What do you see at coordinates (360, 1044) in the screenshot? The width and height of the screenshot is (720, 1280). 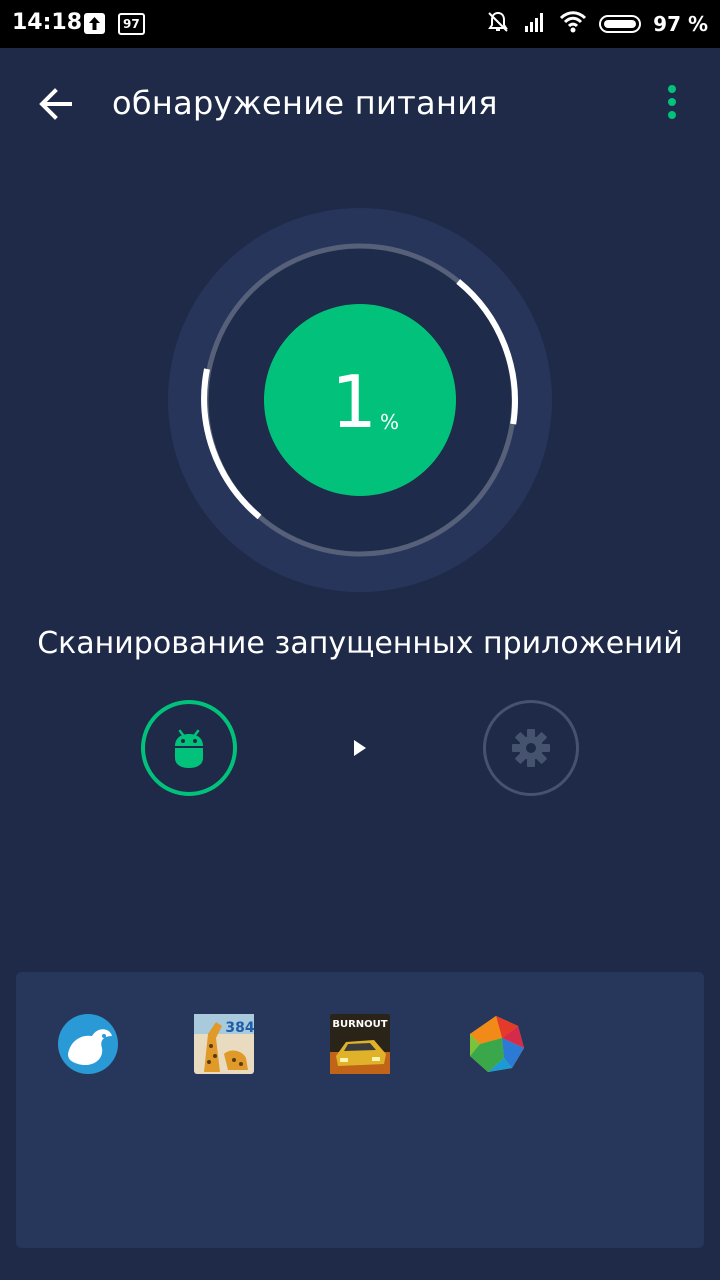 I see `burnout-game-icon: BURNOUT` at bounding box center [360, 1044].